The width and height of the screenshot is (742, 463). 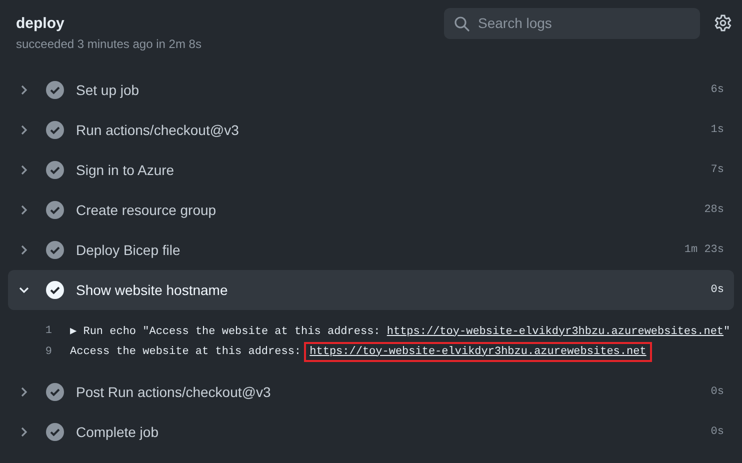 What do you see at coordinates (555, 332) in the screenshot?
I see `url-link: https://toy-website-elvikdyr3hbzu.azurewebsites.net` at bounding box center [555, 332].